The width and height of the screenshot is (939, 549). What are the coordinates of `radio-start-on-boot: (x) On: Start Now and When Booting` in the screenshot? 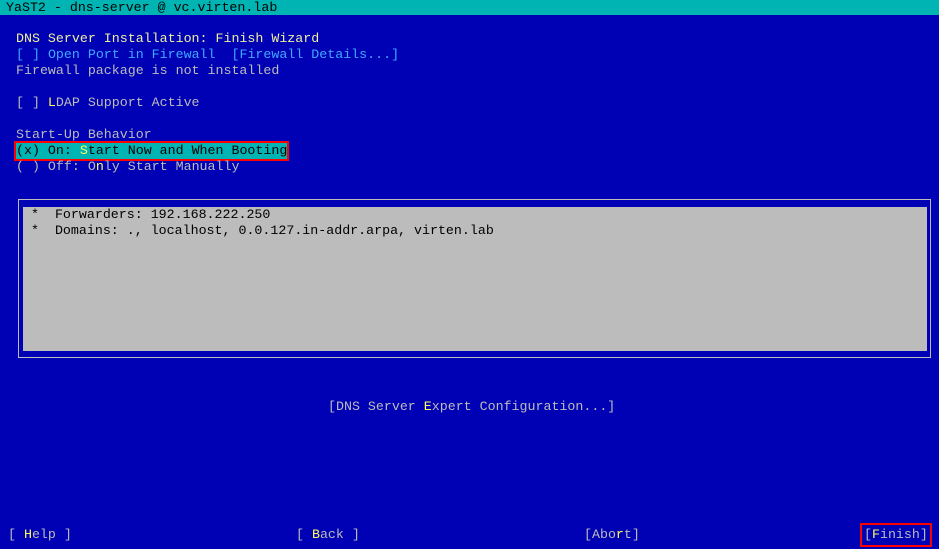 It's located at (151, 151).